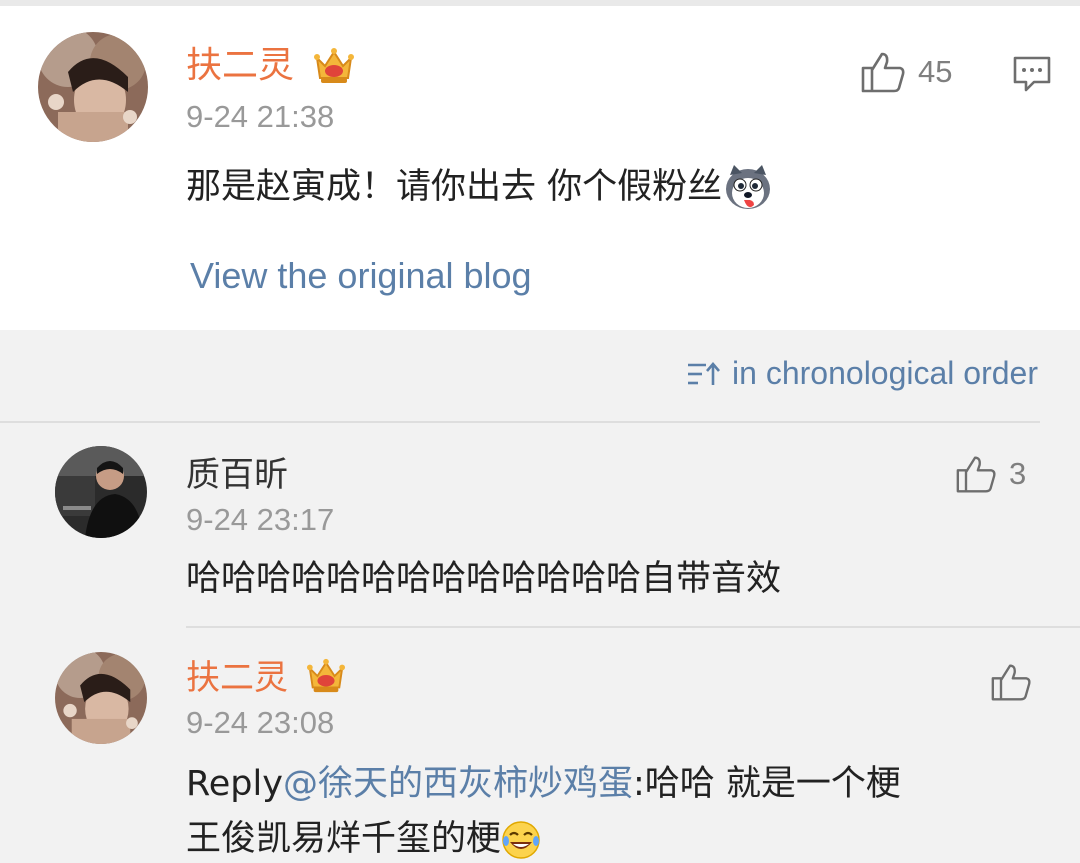 This screenshot has height=863, width=1080. Describe the element at coordinates (748, 187) in the screenshot. I see `husky-emoji-icon` at that location.